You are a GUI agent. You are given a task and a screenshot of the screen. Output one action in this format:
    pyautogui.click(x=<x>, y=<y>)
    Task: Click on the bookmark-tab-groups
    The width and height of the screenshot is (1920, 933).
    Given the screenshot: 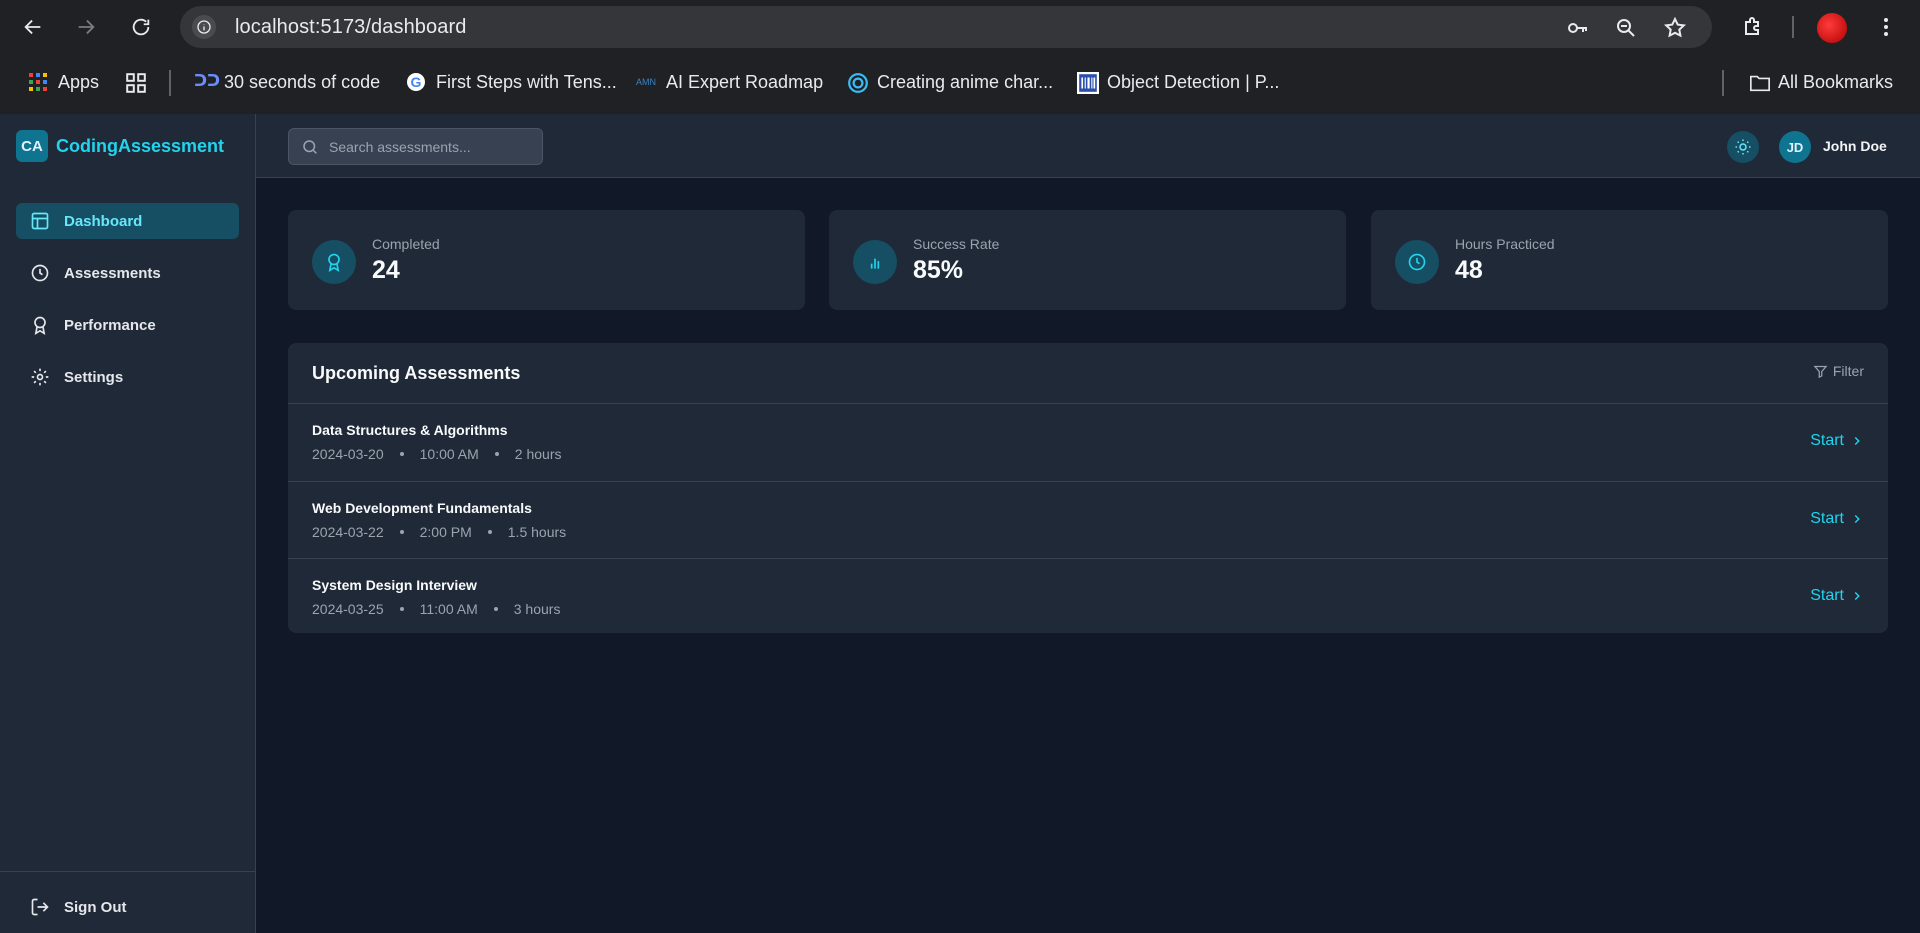 What is the action you would take?
    pyautogui.click(x=135, y=82)
    